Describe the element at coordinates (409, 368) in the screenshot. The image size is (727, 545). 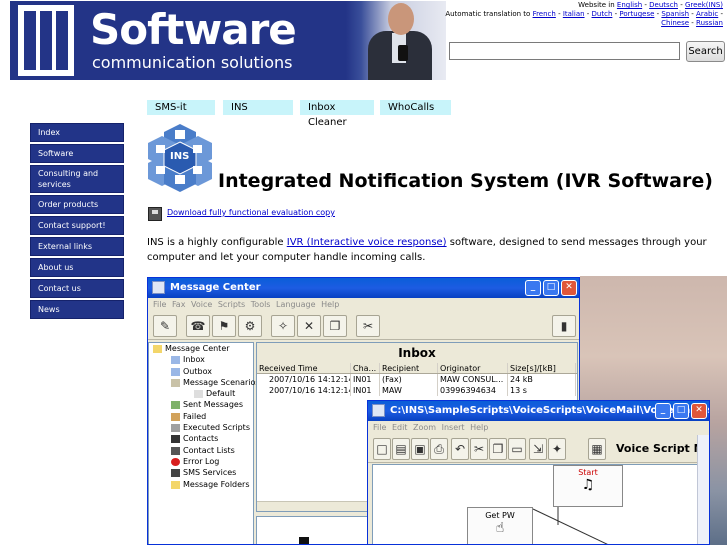
I see `column-recipient: Recipient` at that location.